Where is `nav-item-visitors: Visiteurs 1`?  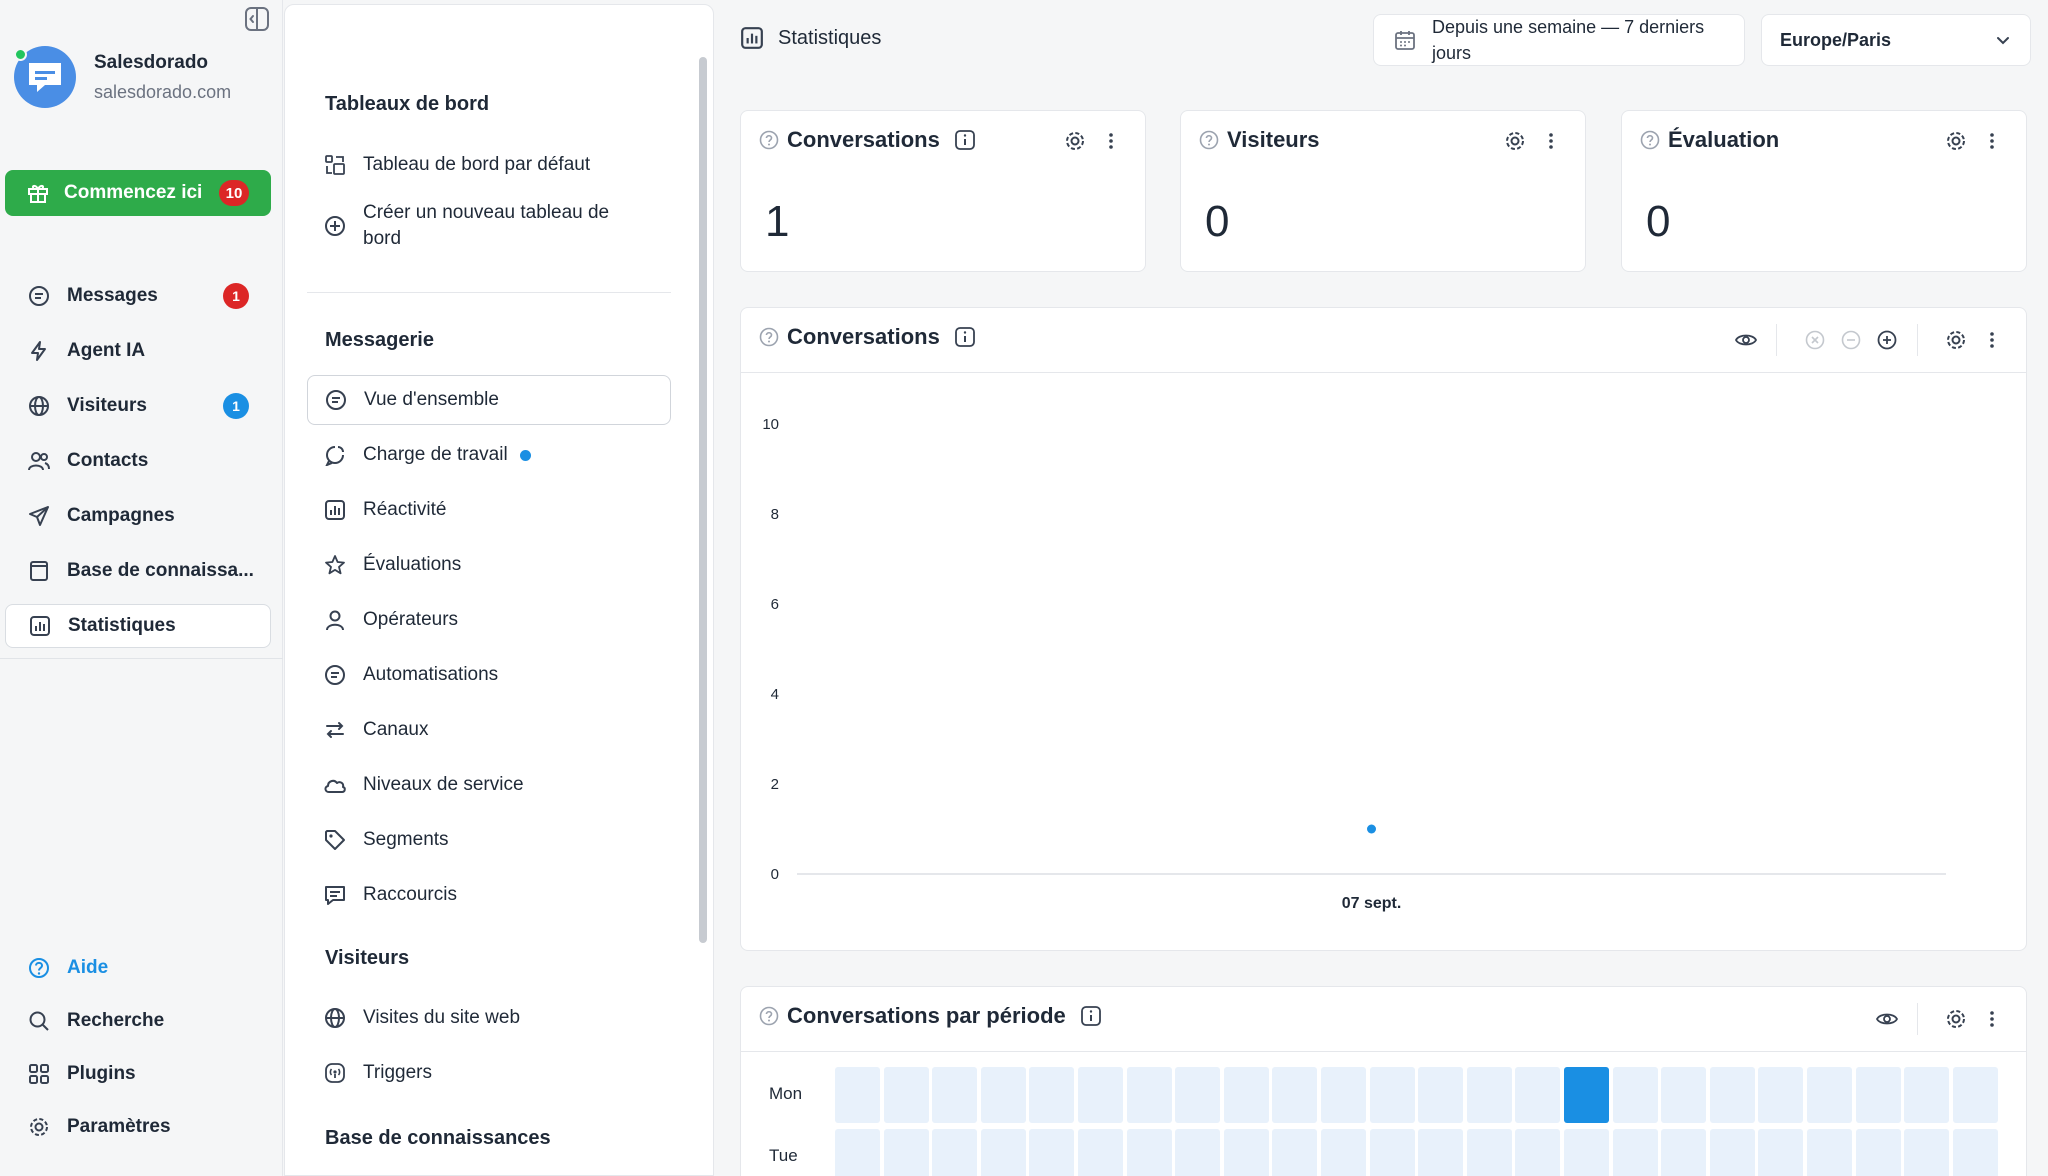
nav-item-visitors: Visiteurs 1 is located at coordinates (138, 406).